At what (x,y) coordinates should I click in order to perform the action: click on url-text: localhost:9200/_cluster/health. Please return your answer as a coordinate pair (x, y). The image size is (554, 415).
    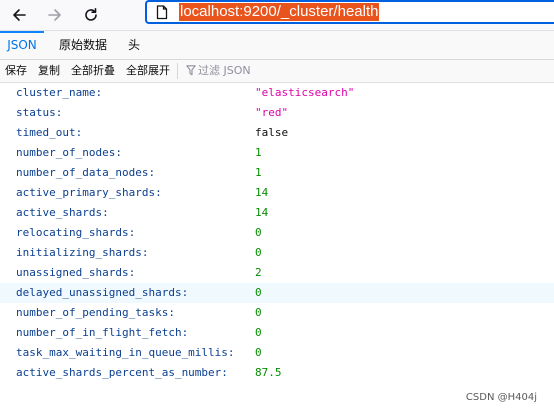
    Looking at the image, I should click on (279, 12).